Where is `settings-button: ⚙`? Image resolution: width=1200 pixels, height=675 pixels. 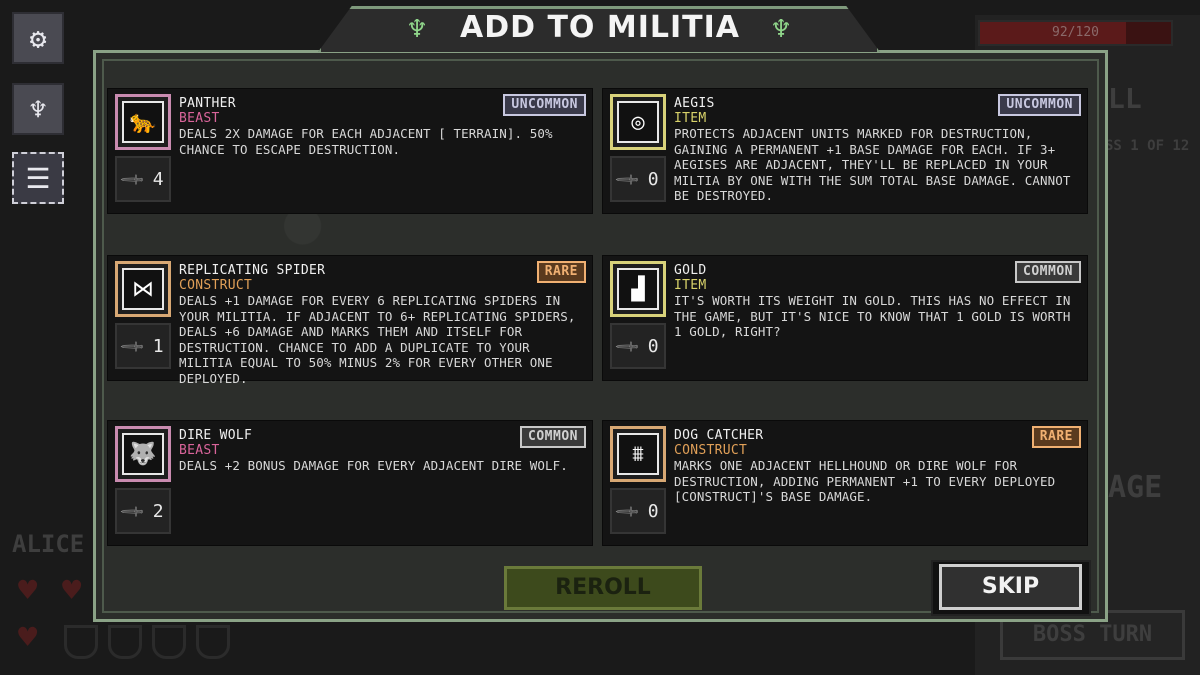
settings-button: ⚙ is located at coordinates (38, 38).